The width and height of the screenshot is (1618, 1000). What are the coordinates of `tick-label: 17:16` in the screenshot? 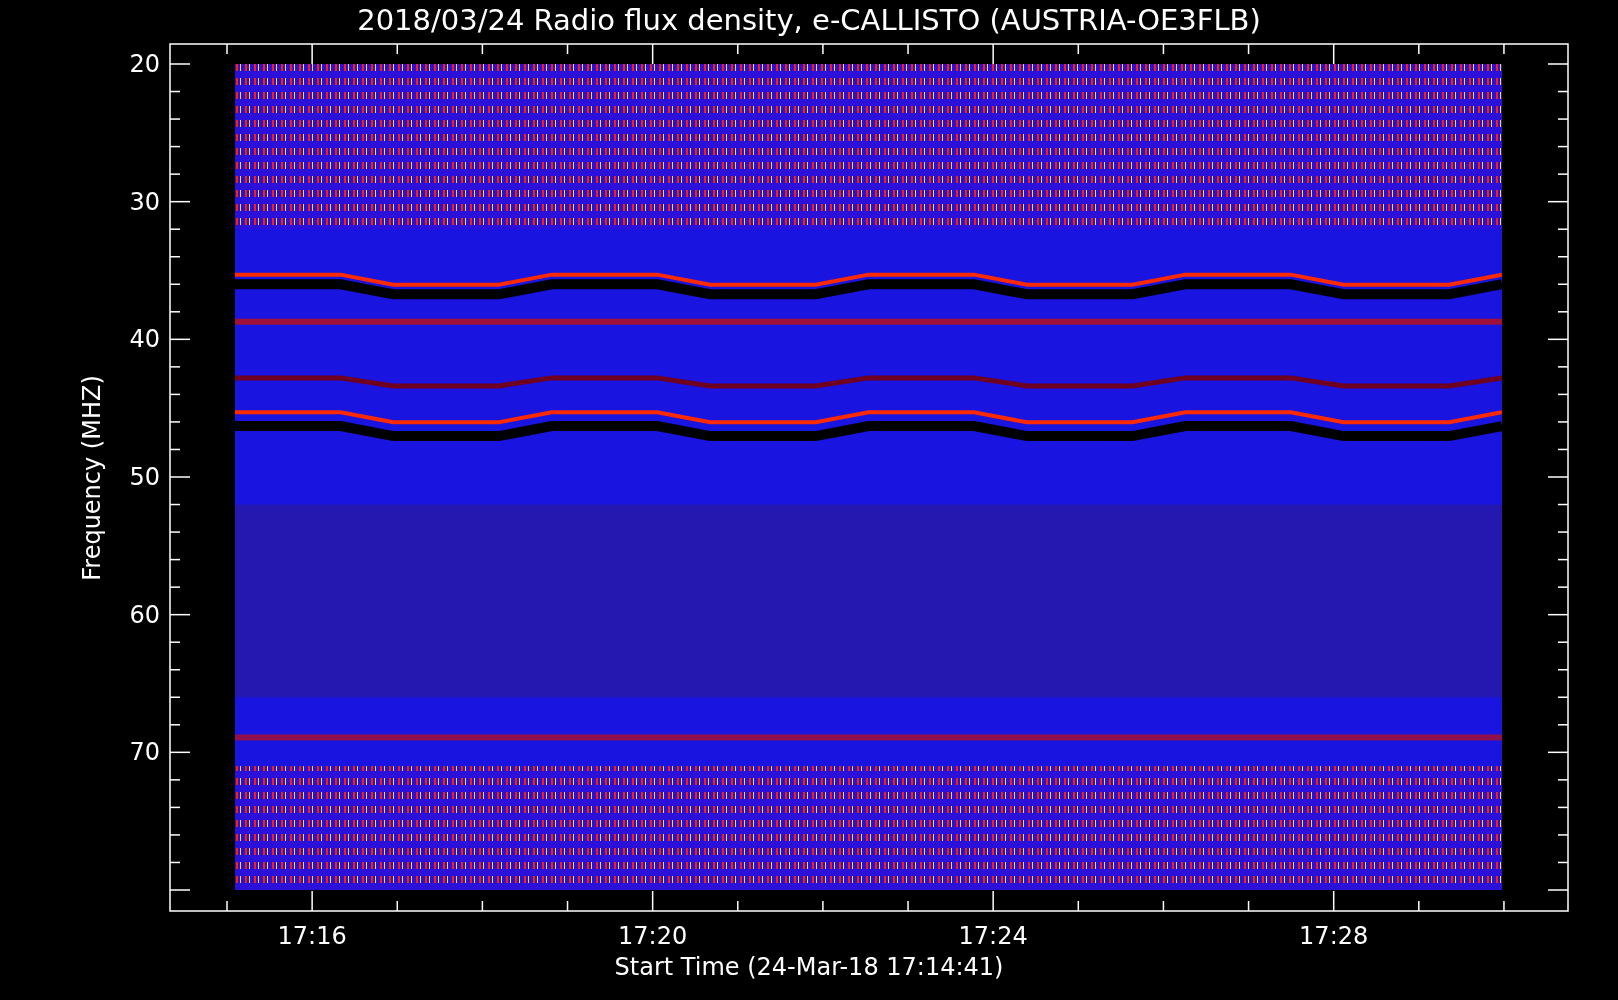 It's located at (312, 936).